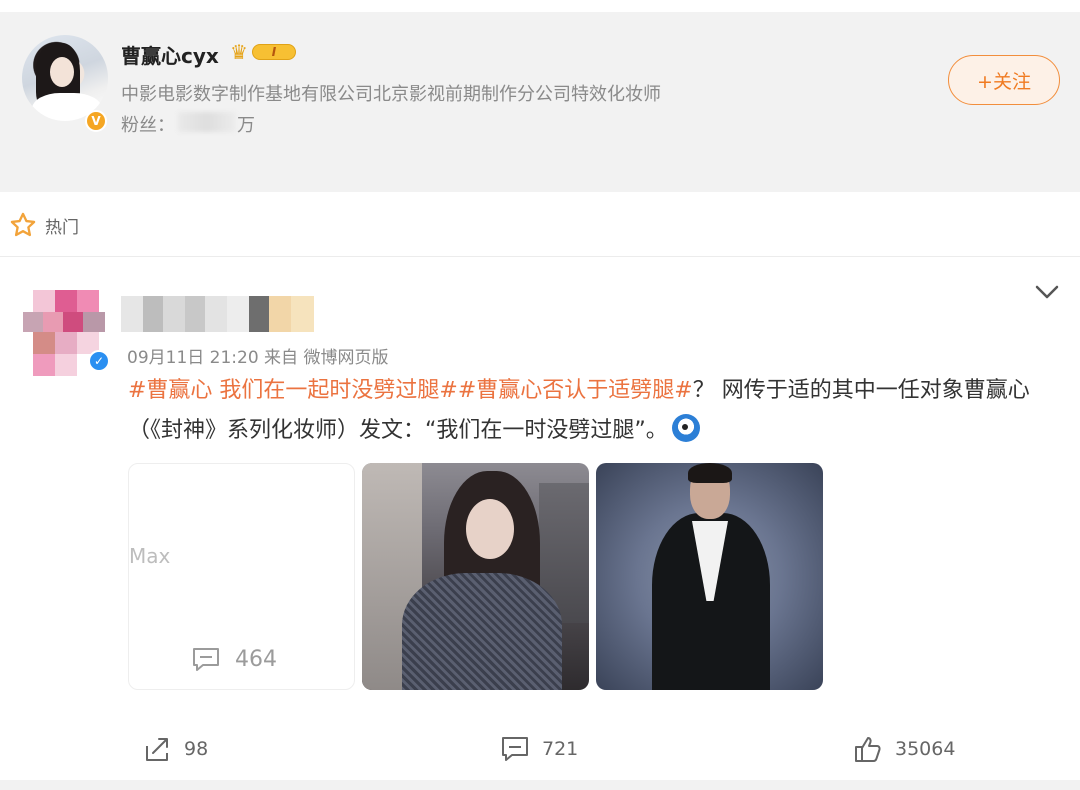 The width and height of the screenshot is (1080, 790). What do you see at coordinates (157, 749) in the screenshot?
I see `share-icon` at bounding box center [157, 749].